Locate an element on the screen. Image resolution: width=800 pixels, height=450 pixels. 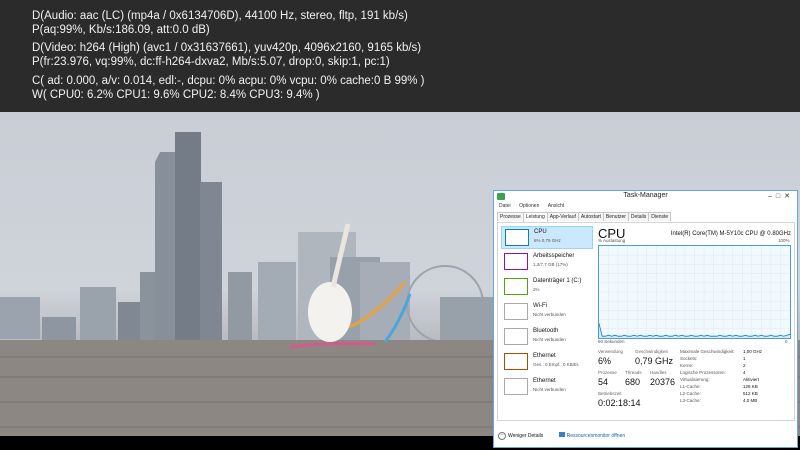
spec-value: 128 KB is located at coordinates (750, 386).